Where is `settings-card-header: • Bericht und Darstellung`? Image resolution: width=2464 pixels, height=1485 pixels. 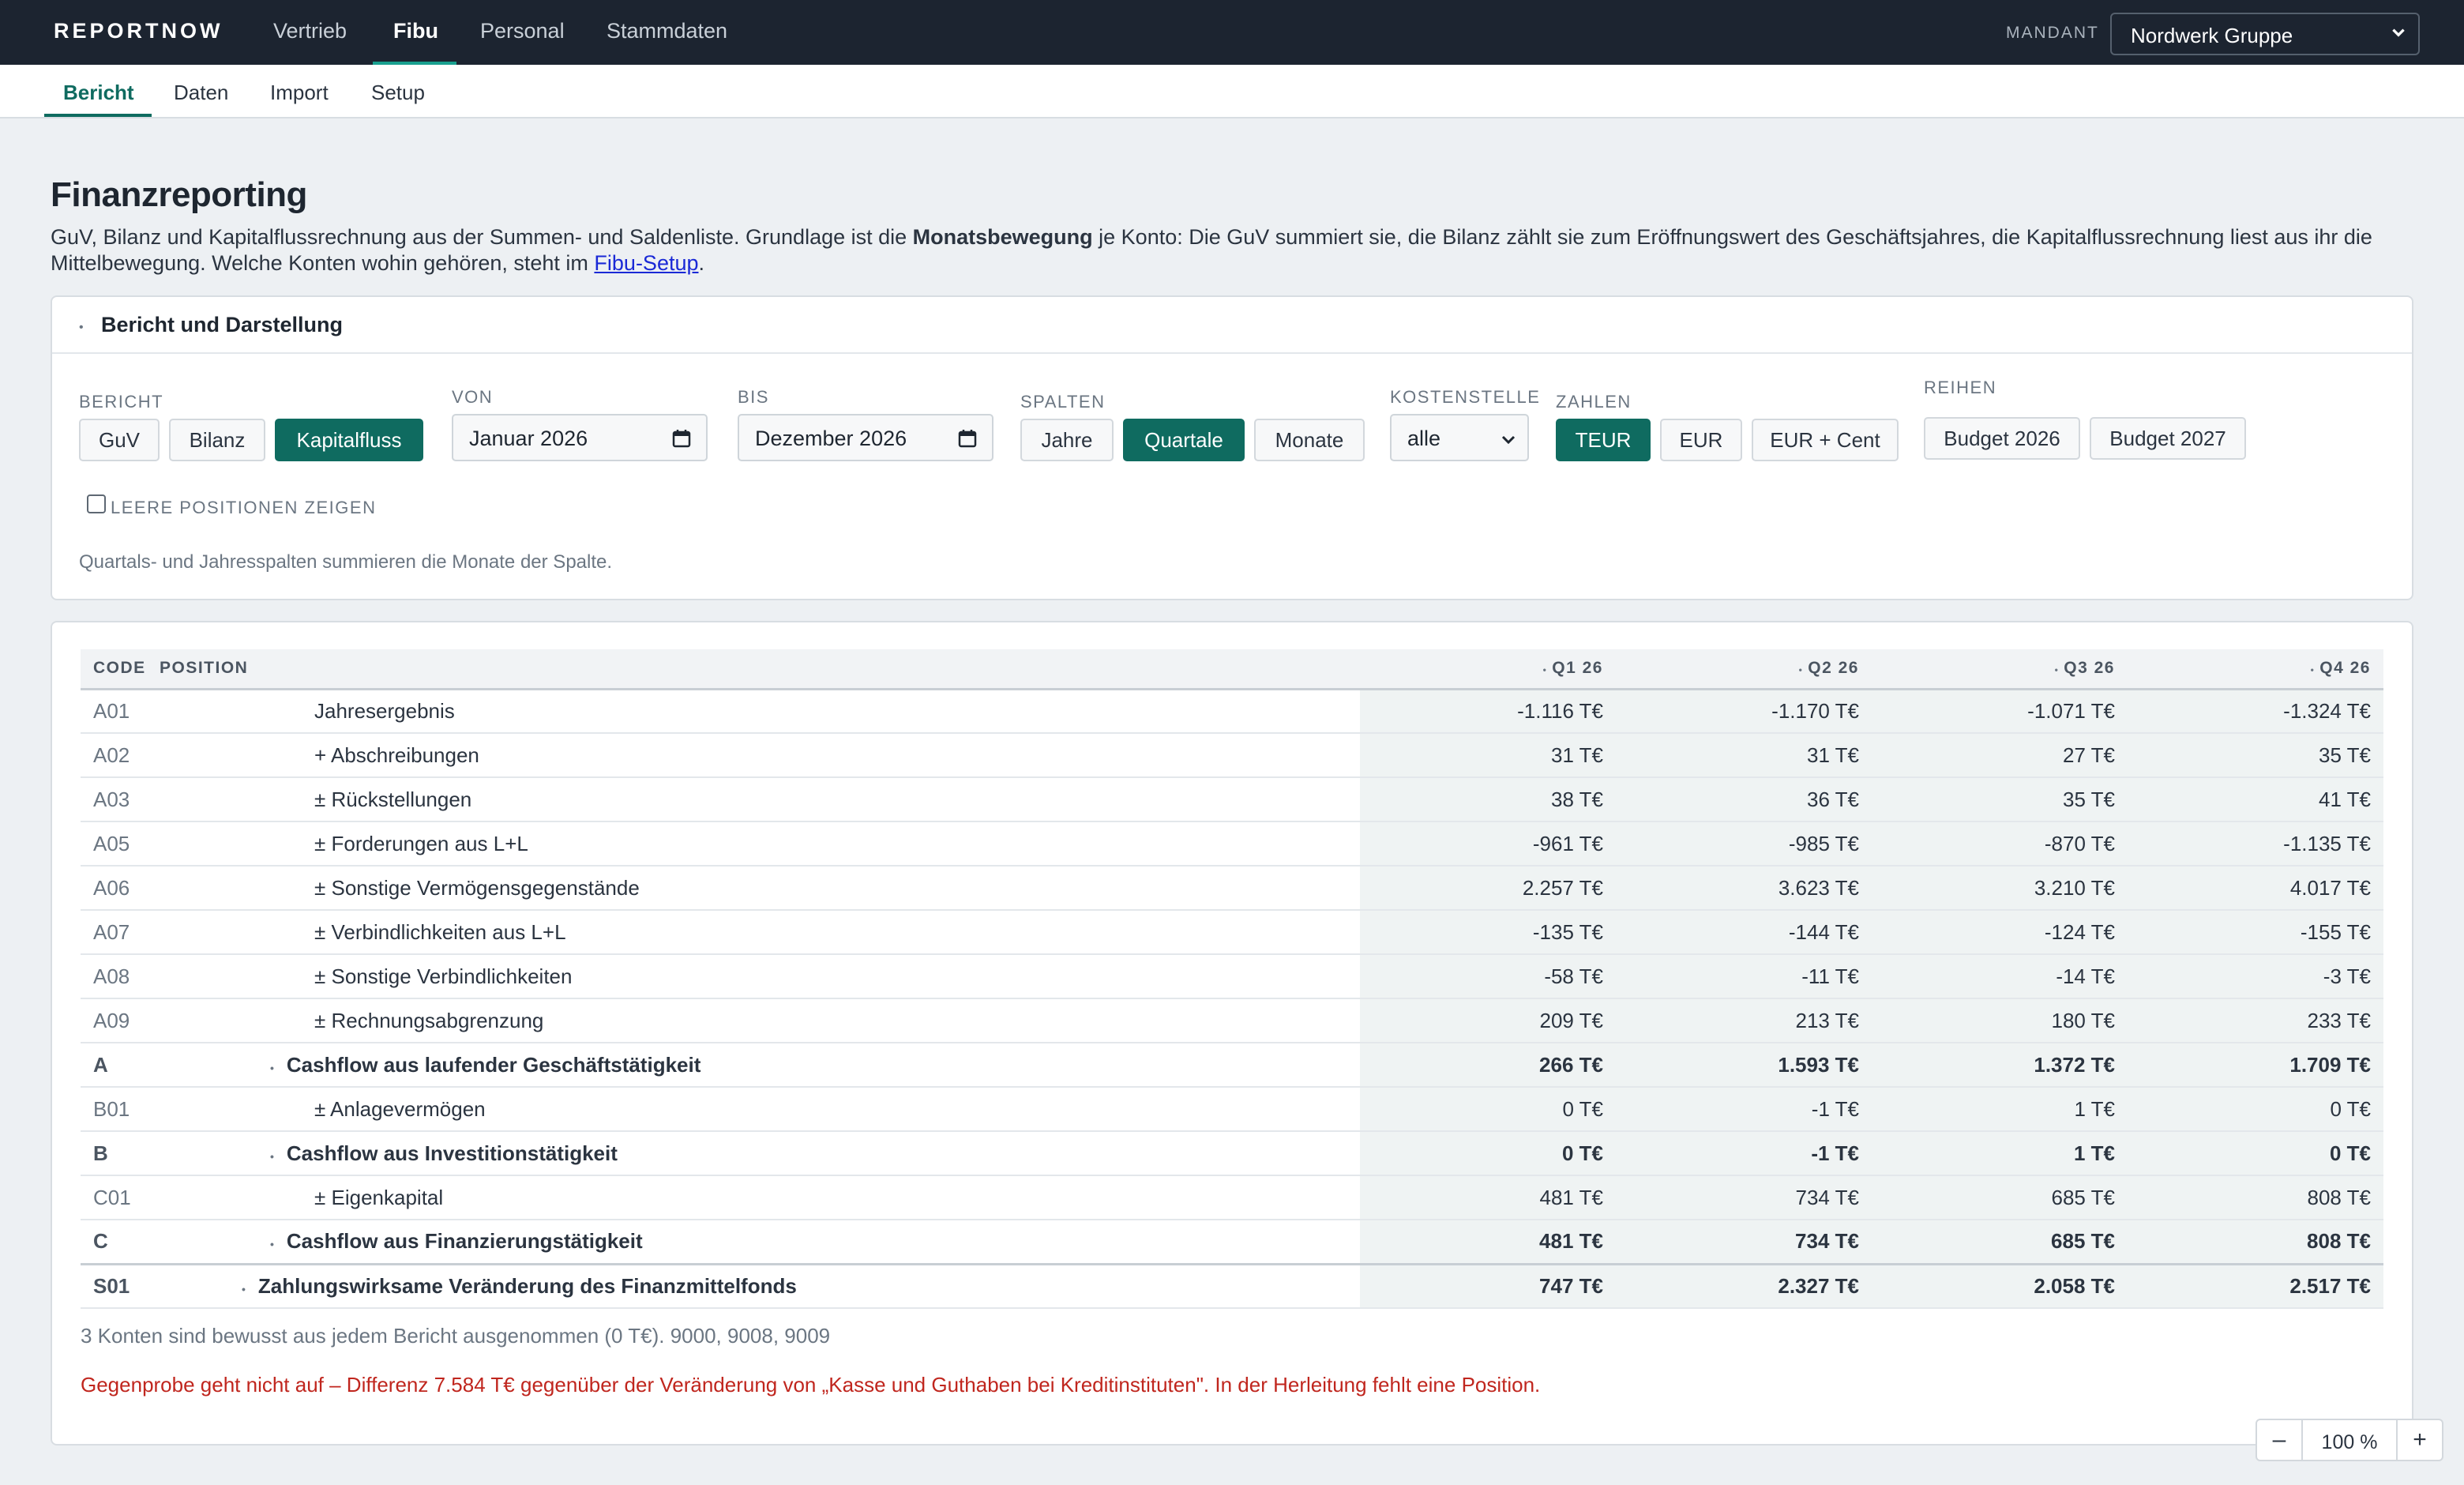
settings-card-header: • Bericht und Darstellung is located at coordinates (1232, 325).